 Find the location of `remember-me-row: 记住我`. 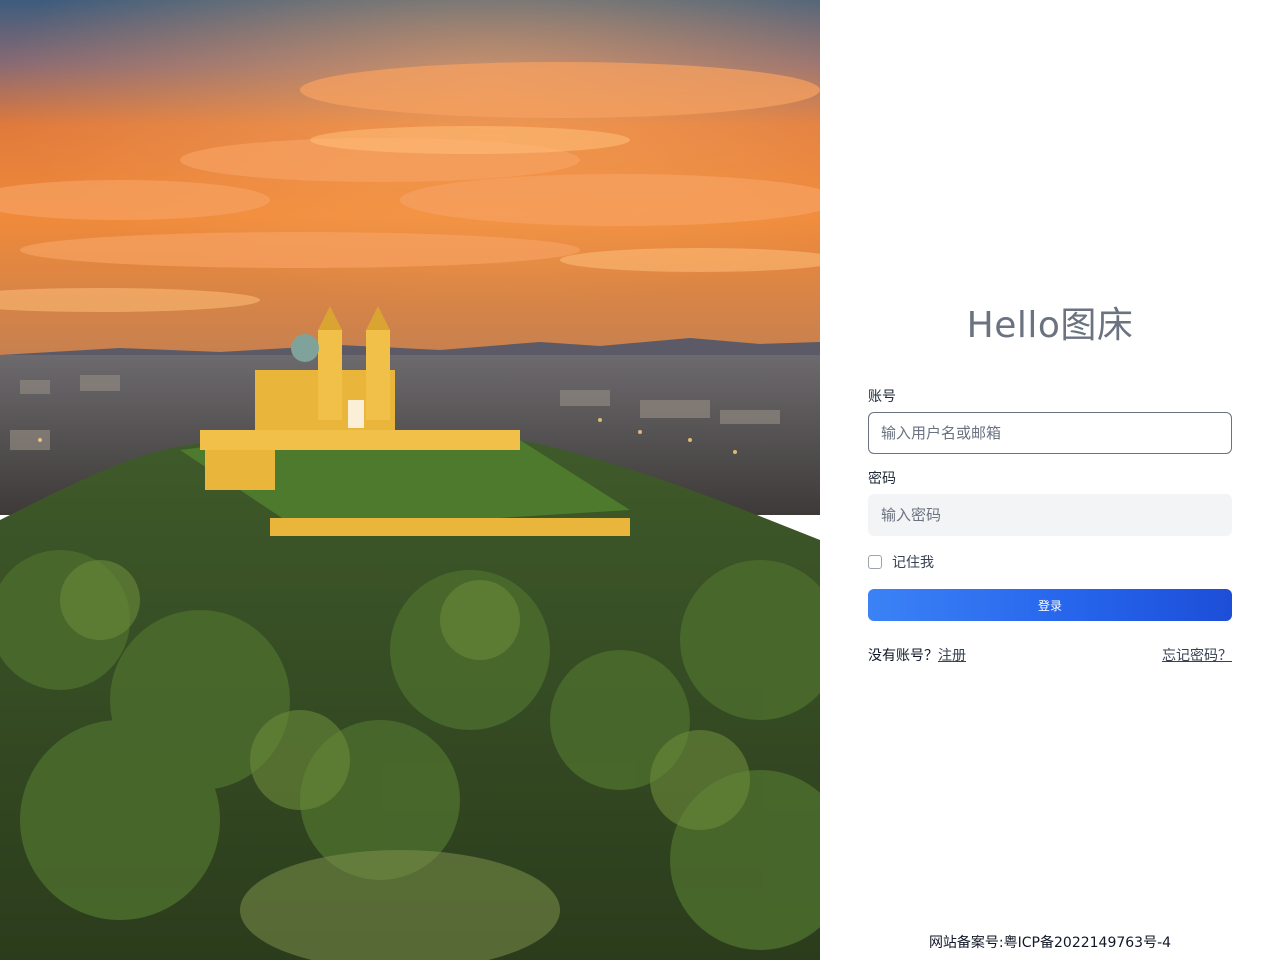

remember-me-row: 记住我 is located at coordinates (901, 562).